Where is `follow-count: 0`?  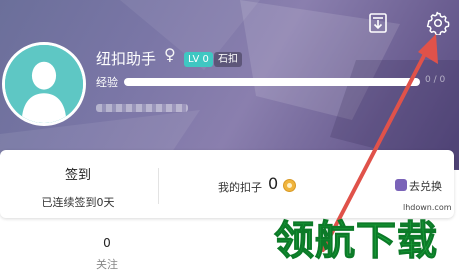
follow-count: 0 is located at coordinates (107, 243).